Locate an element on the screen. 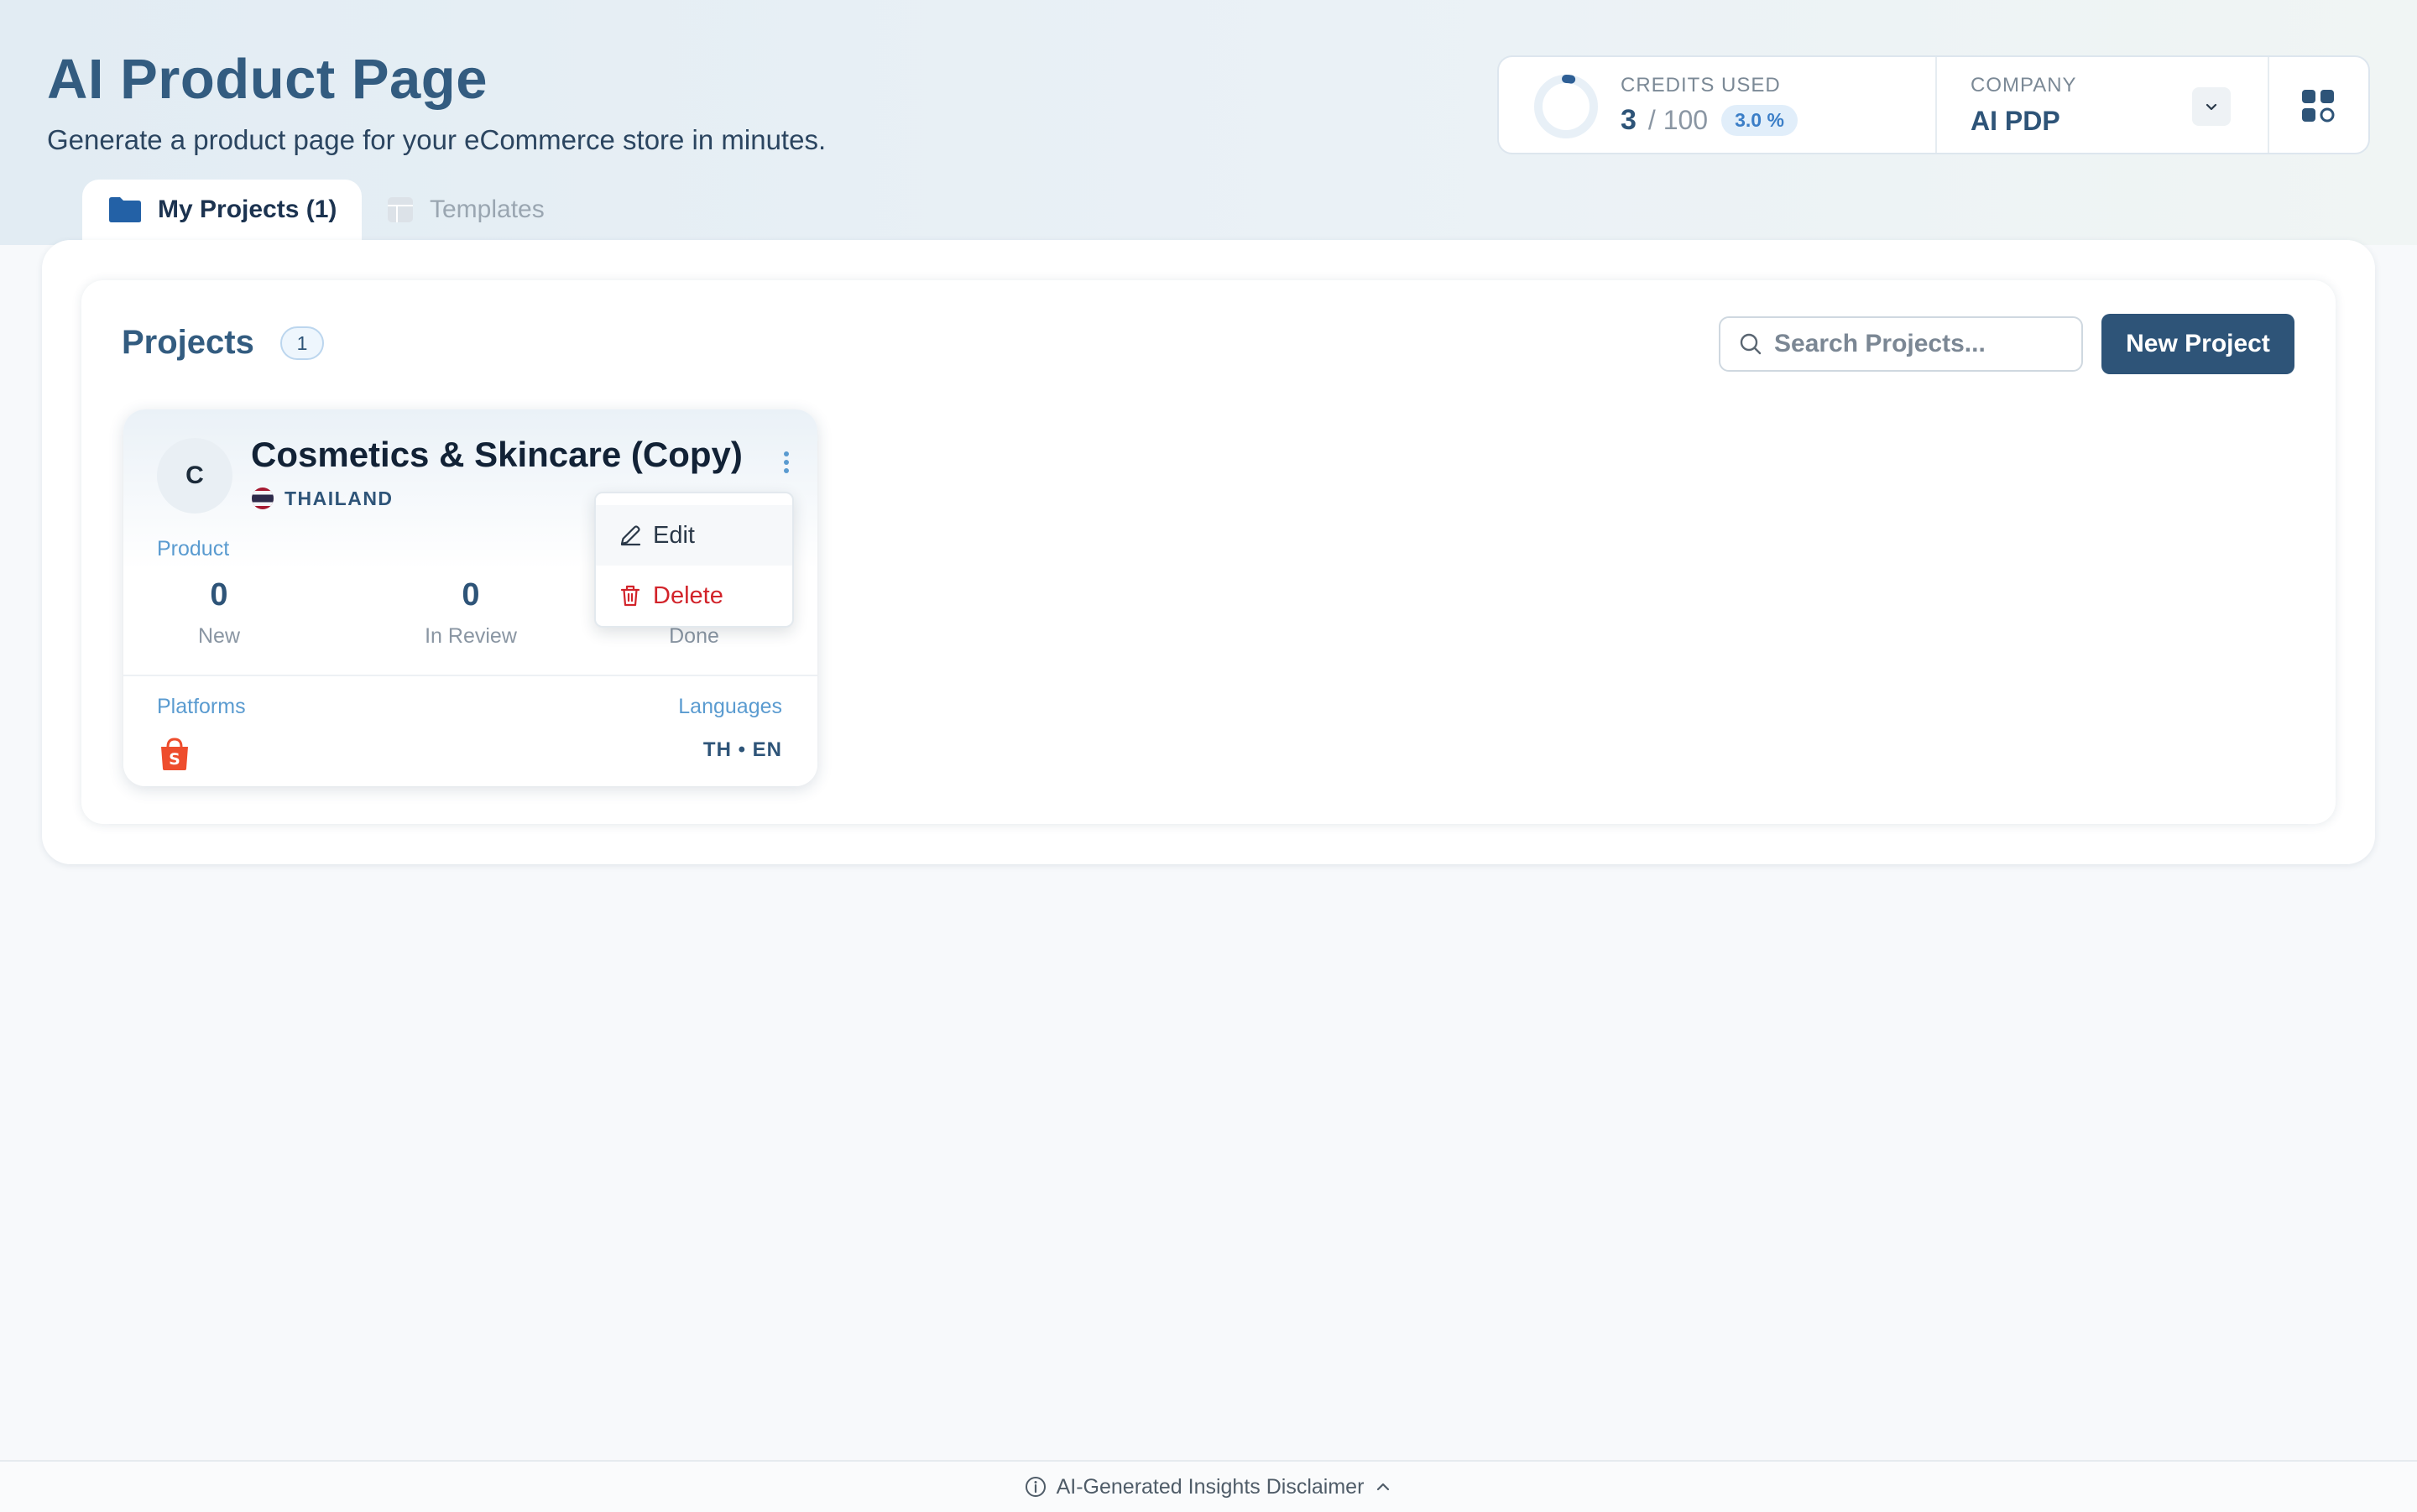 Image resolution: width=2417 pixels, height=1512 pixels. credits-used: 3 is located at coordinates (1629, 120).